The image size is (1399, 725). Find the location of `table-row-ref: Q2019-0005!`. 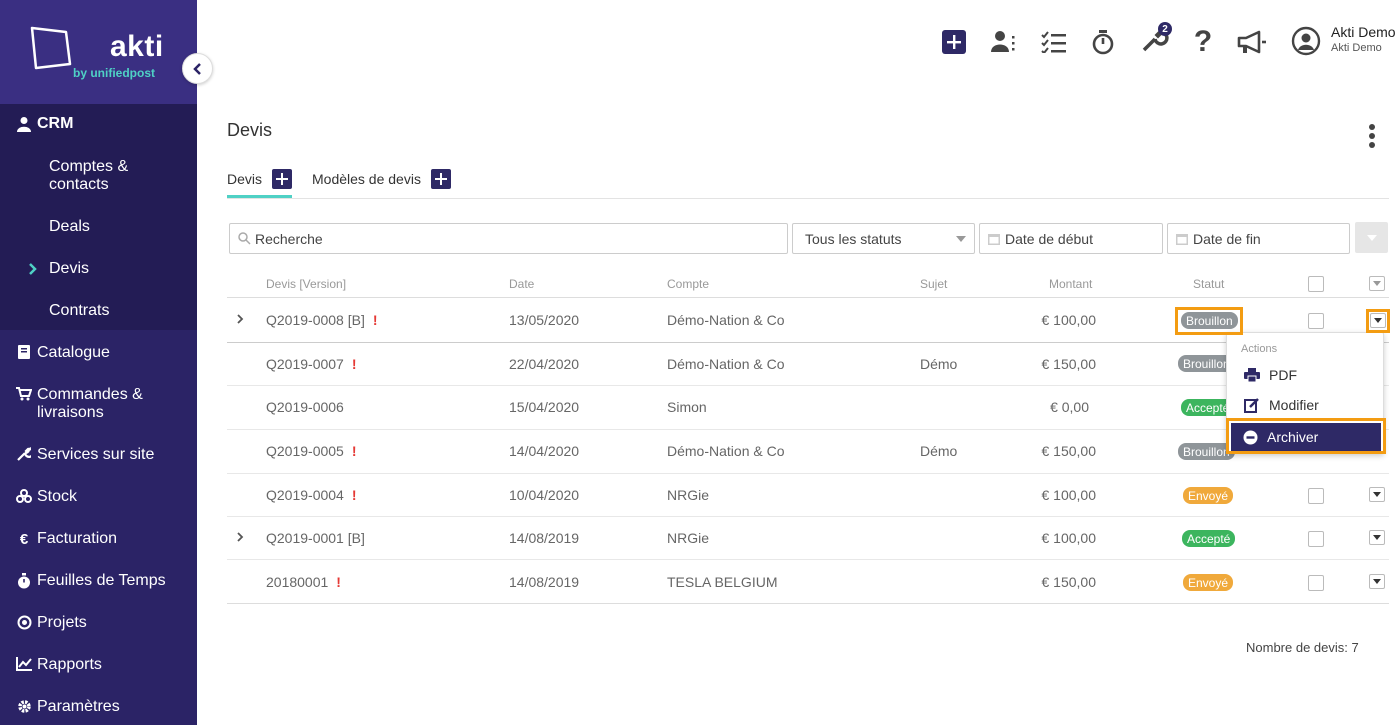

table-row-ref: Q2019-0005! is located at coordinates (311, 451).